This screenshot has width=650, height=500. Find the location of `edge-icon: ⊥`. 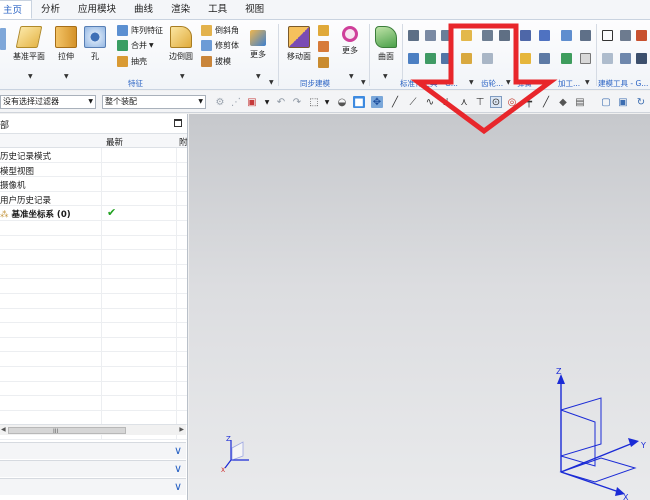

edge-icon: ⊥ is located at coordinates (447, 102).